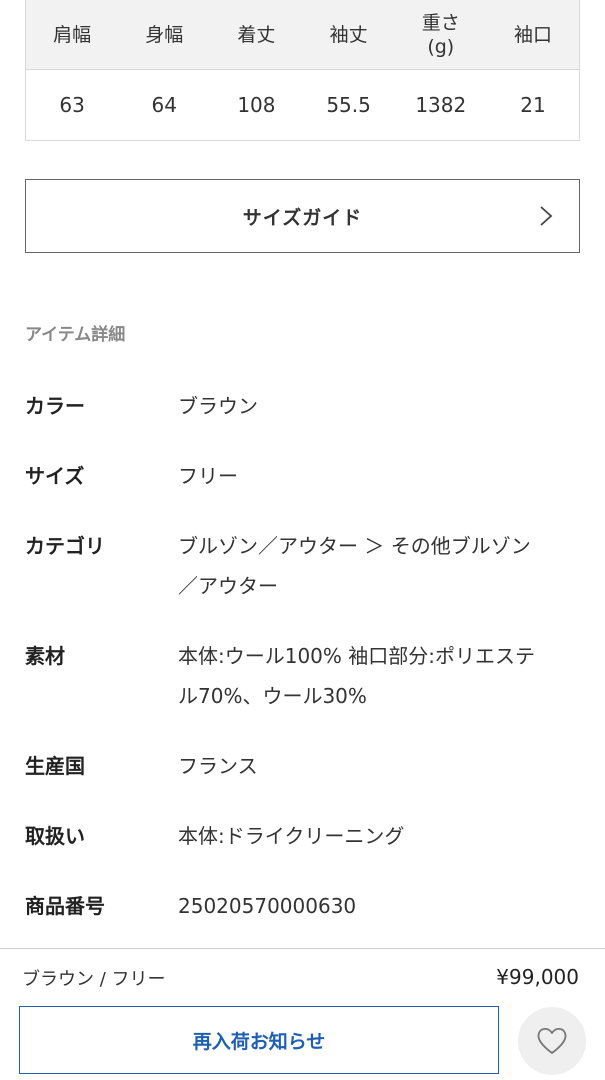  What do you see at coordinates (441, 105) in the screenshot?
I see `size-value-weight: 1382` at bounding box center [441, 105].